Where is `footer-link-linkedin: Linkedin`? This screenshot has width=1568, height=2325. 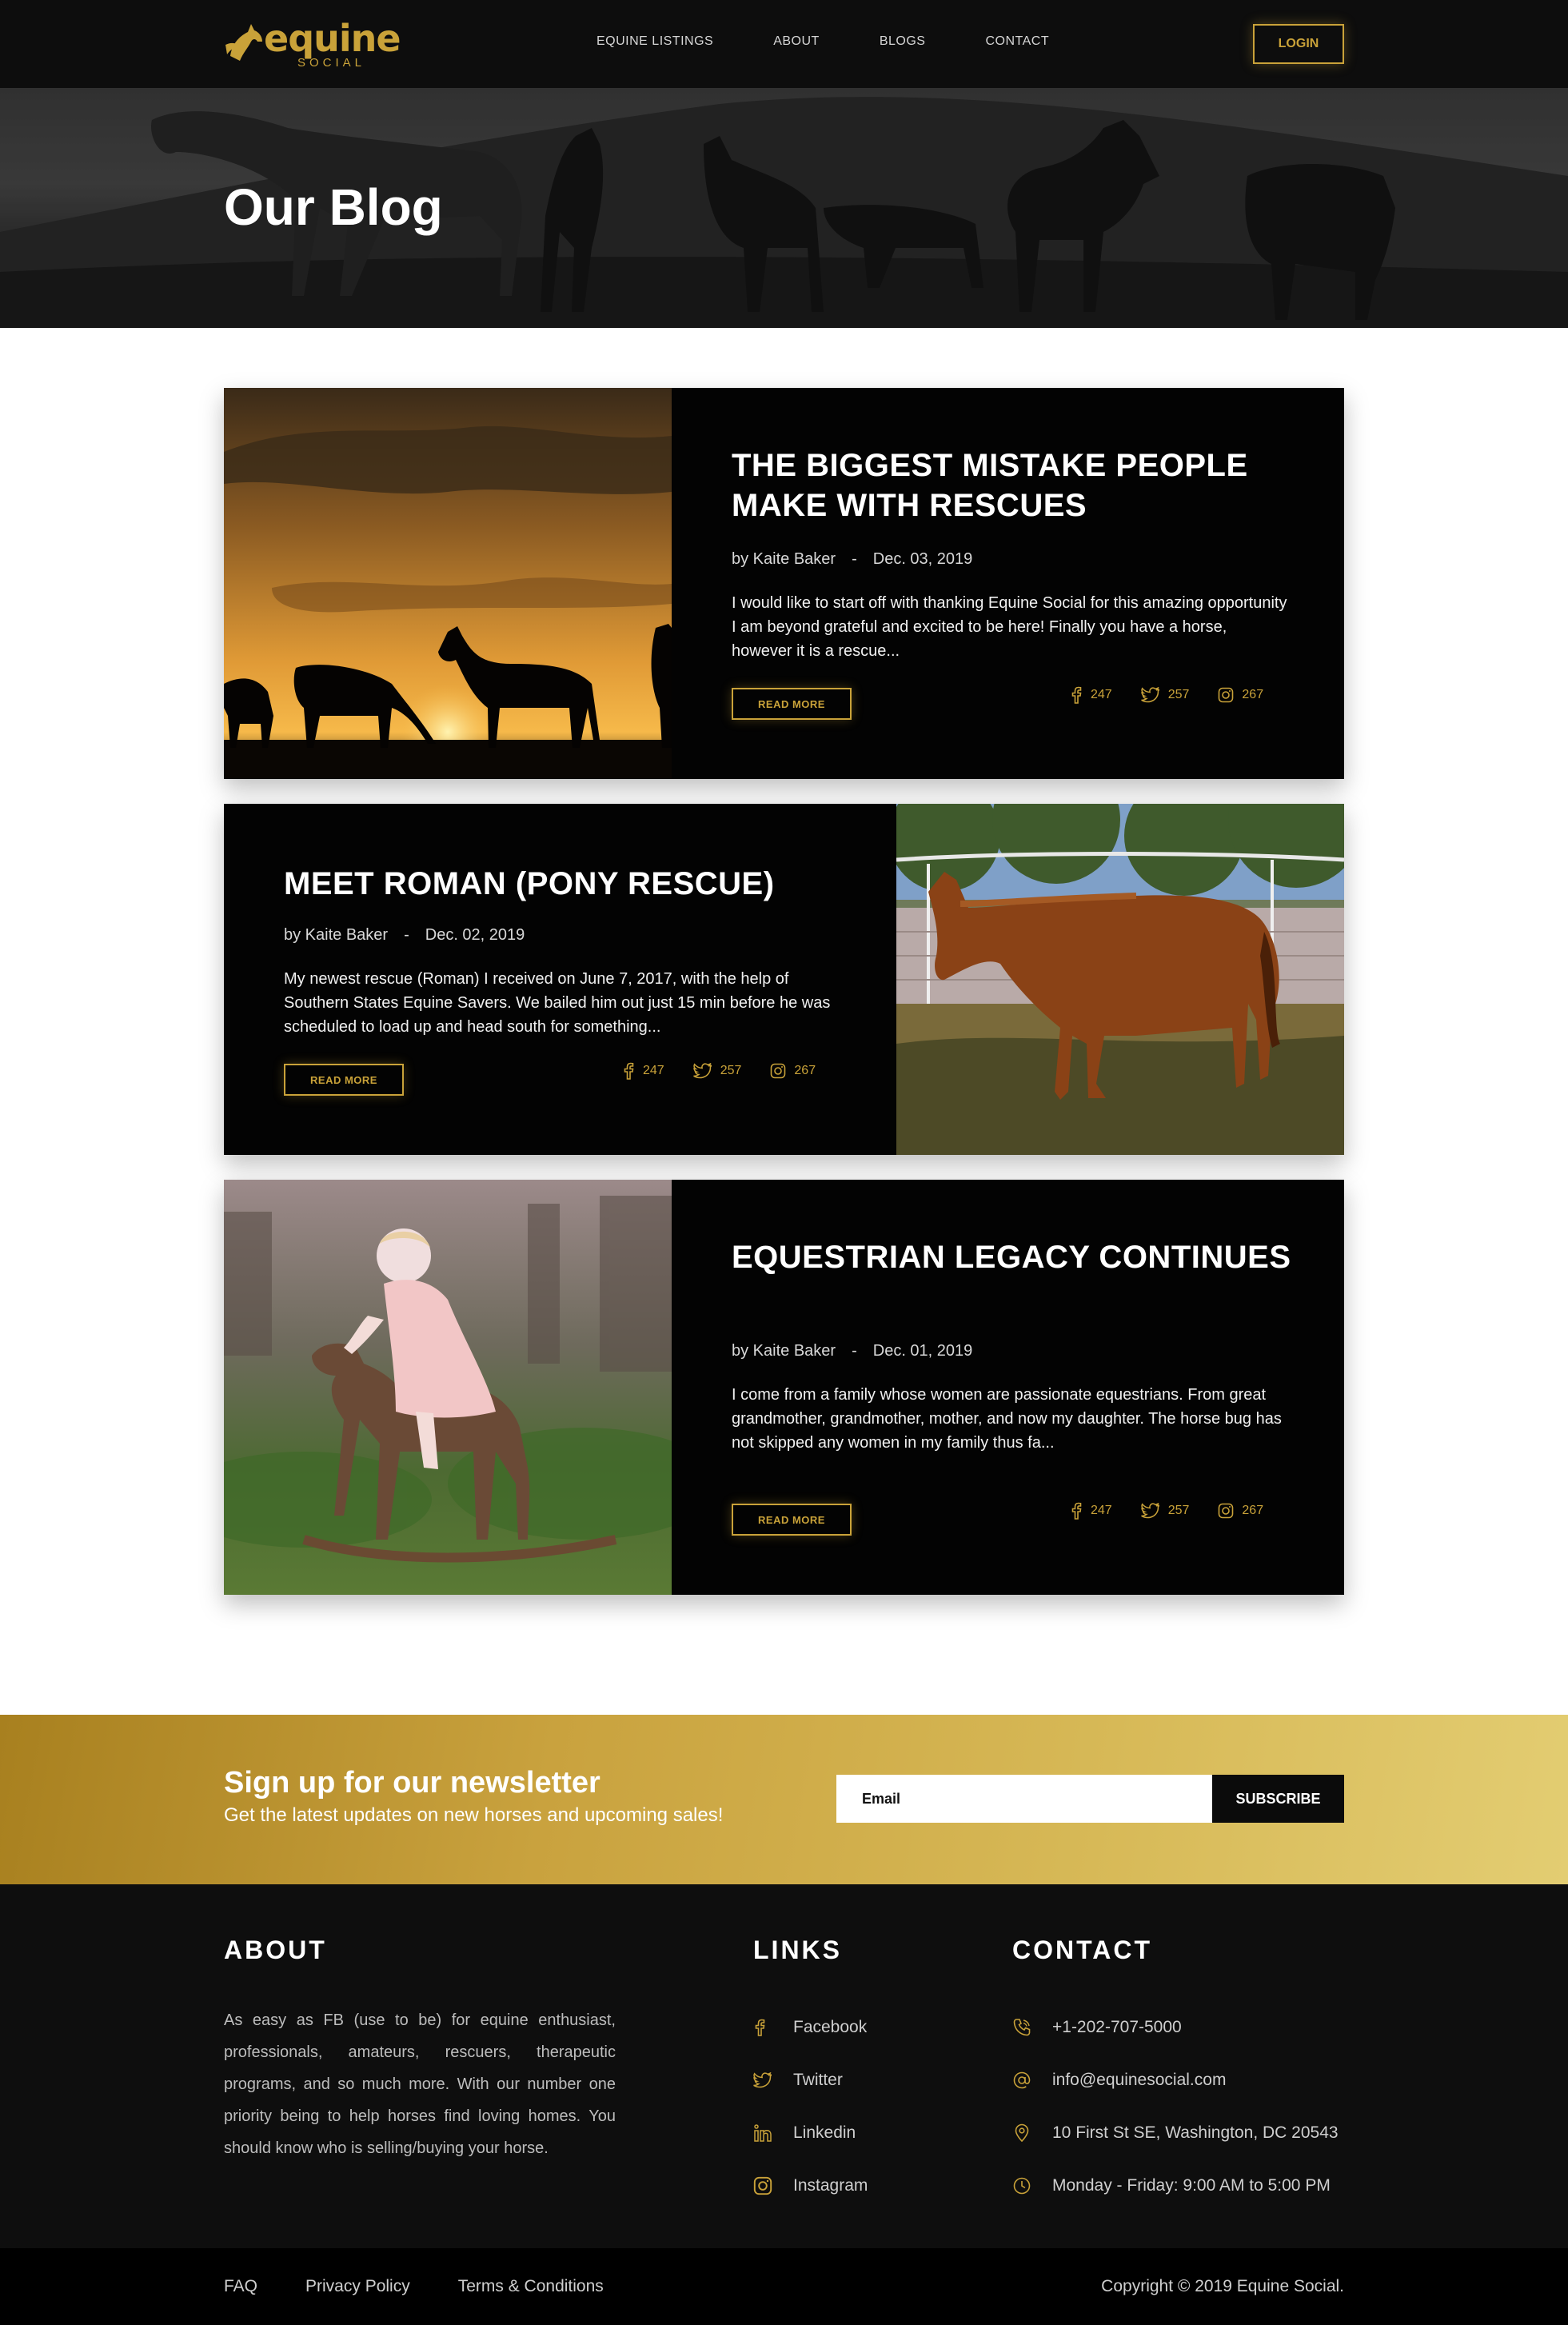
footer-link-linkedin: Linkedin is located at coordinates (810, 2133).